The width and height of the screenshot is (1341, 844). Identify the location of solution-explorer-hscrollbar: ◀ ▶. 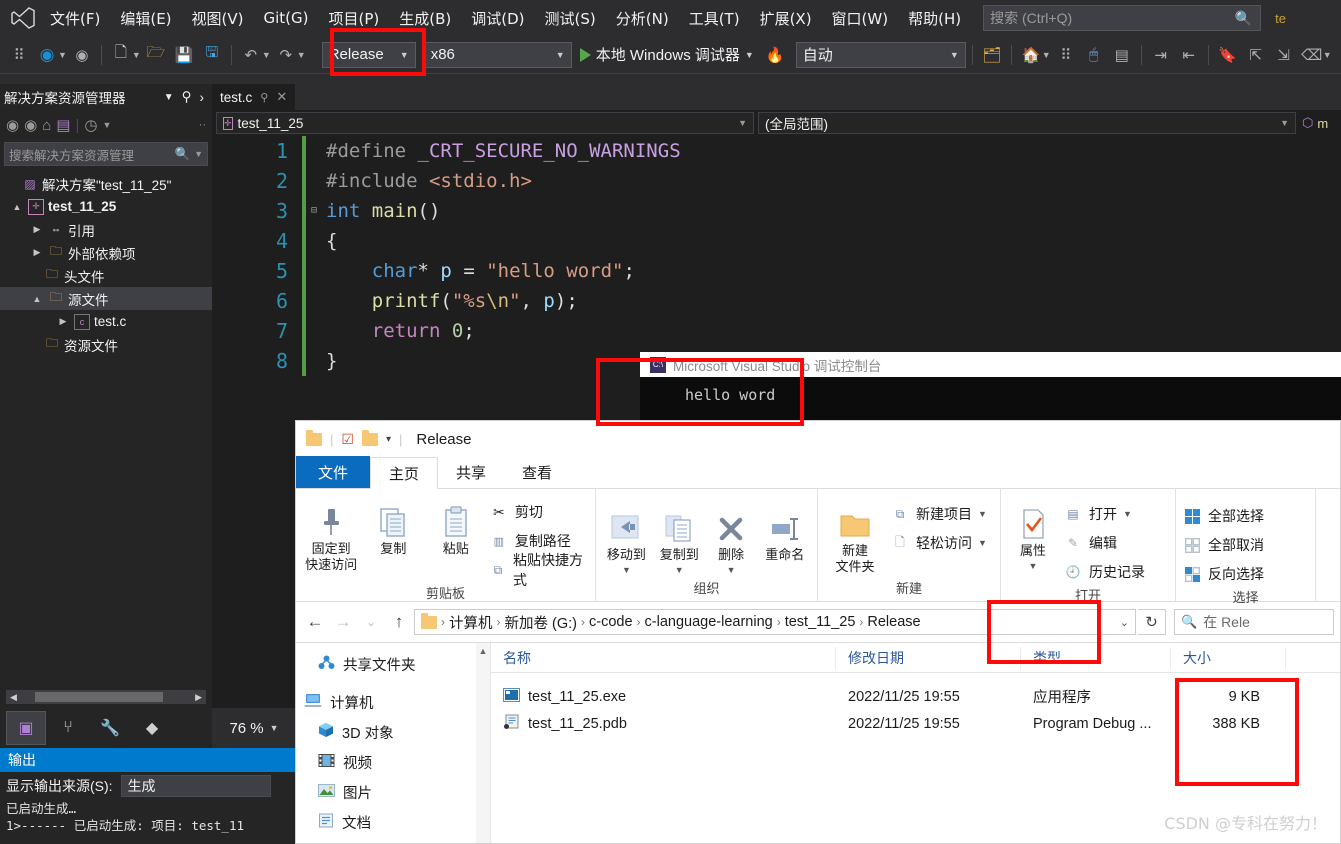
(106, 697).